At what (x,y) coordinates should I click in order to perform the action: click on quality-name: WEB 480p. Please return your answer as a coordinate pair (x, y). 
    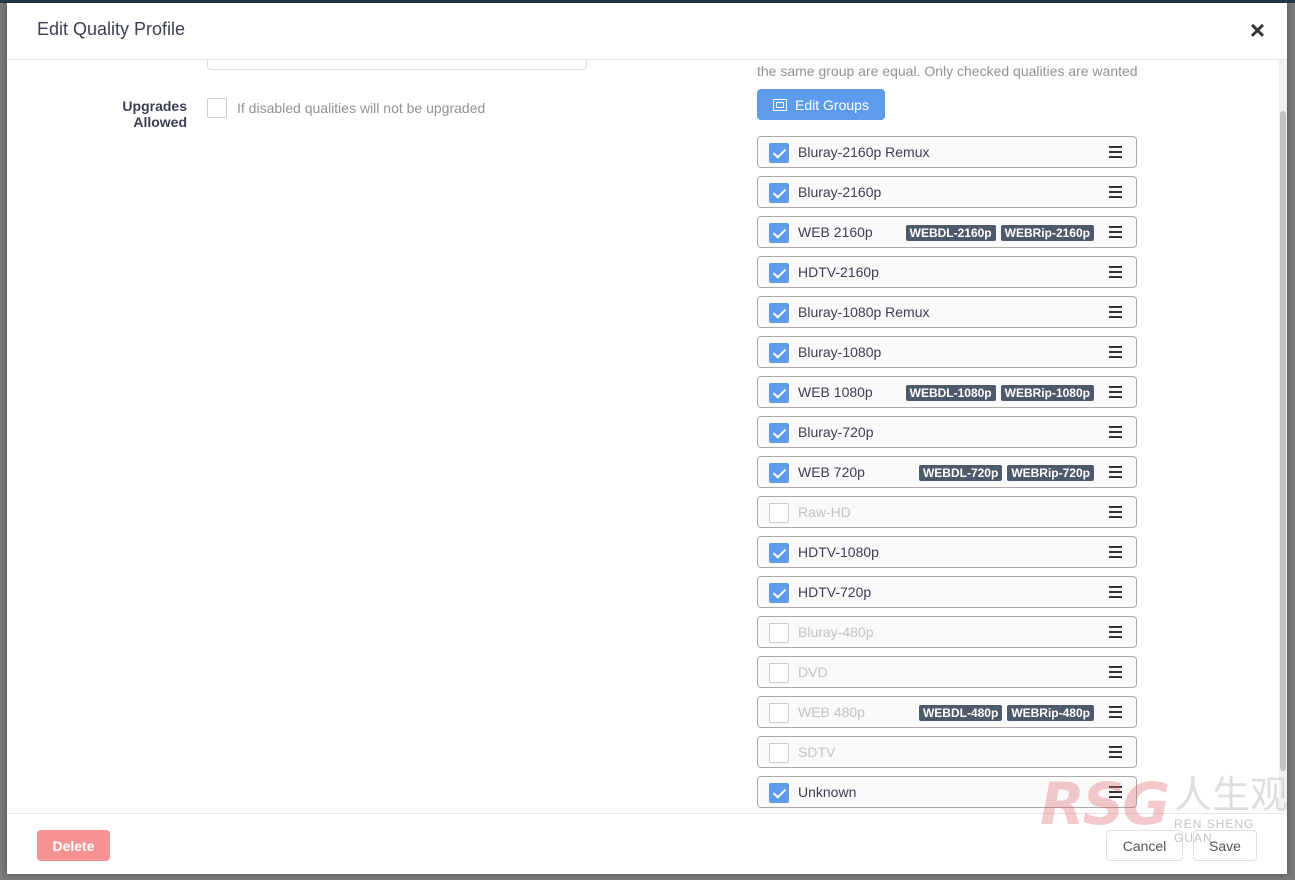
    Looking at the image, I should click on (831, 712).